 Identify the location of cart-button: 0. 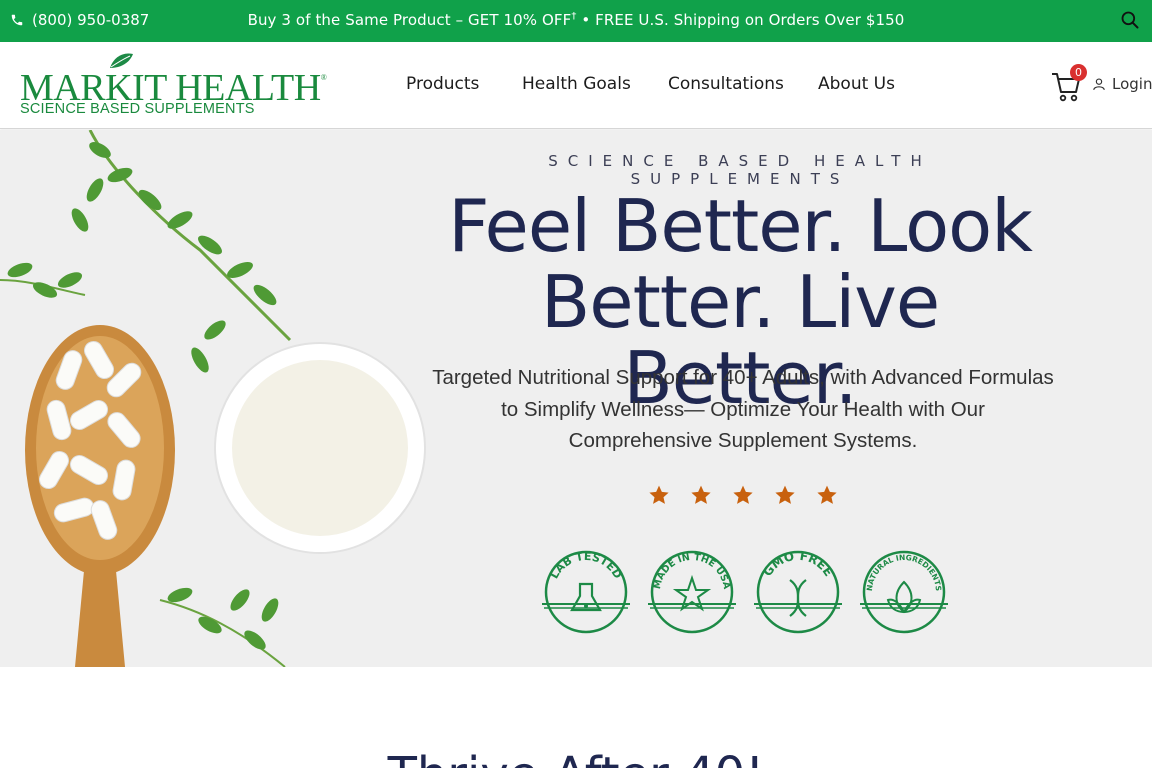
(1068, 84).